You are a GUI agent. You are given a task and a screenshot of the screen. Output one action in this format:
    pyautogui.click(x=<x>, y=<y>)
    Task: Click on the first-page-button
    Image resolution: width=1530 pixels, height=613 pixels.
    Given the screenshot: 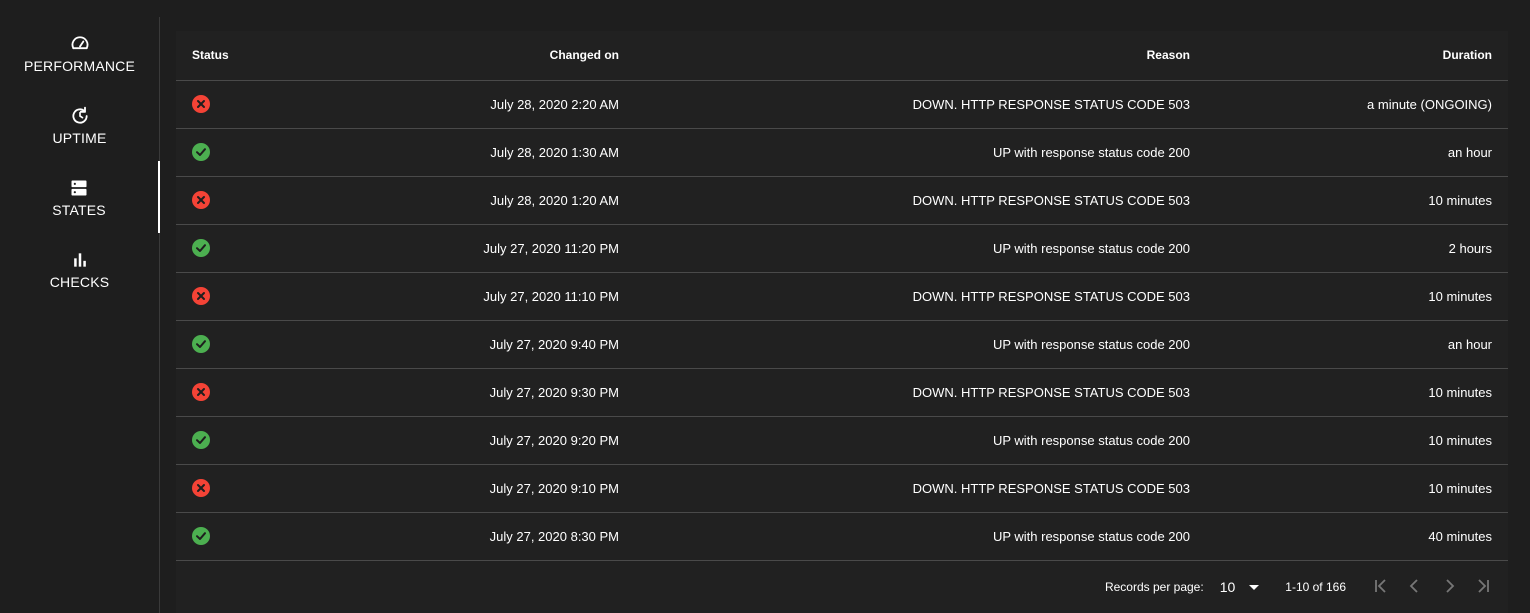 What is the action you would take?
    pyautogui.click(x=1381, y=587)
    